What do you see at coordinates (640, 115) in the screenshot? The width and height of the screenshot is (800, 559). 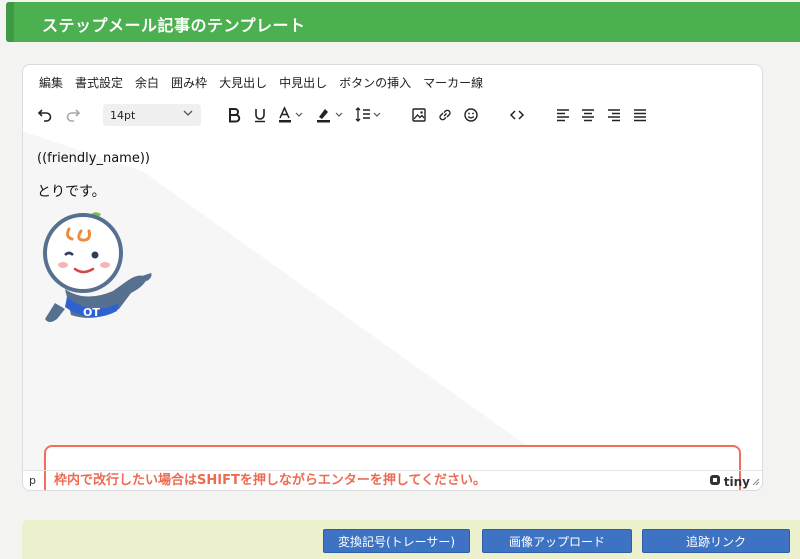 I see `align-justify-icon` at bounding box center [640, 115].